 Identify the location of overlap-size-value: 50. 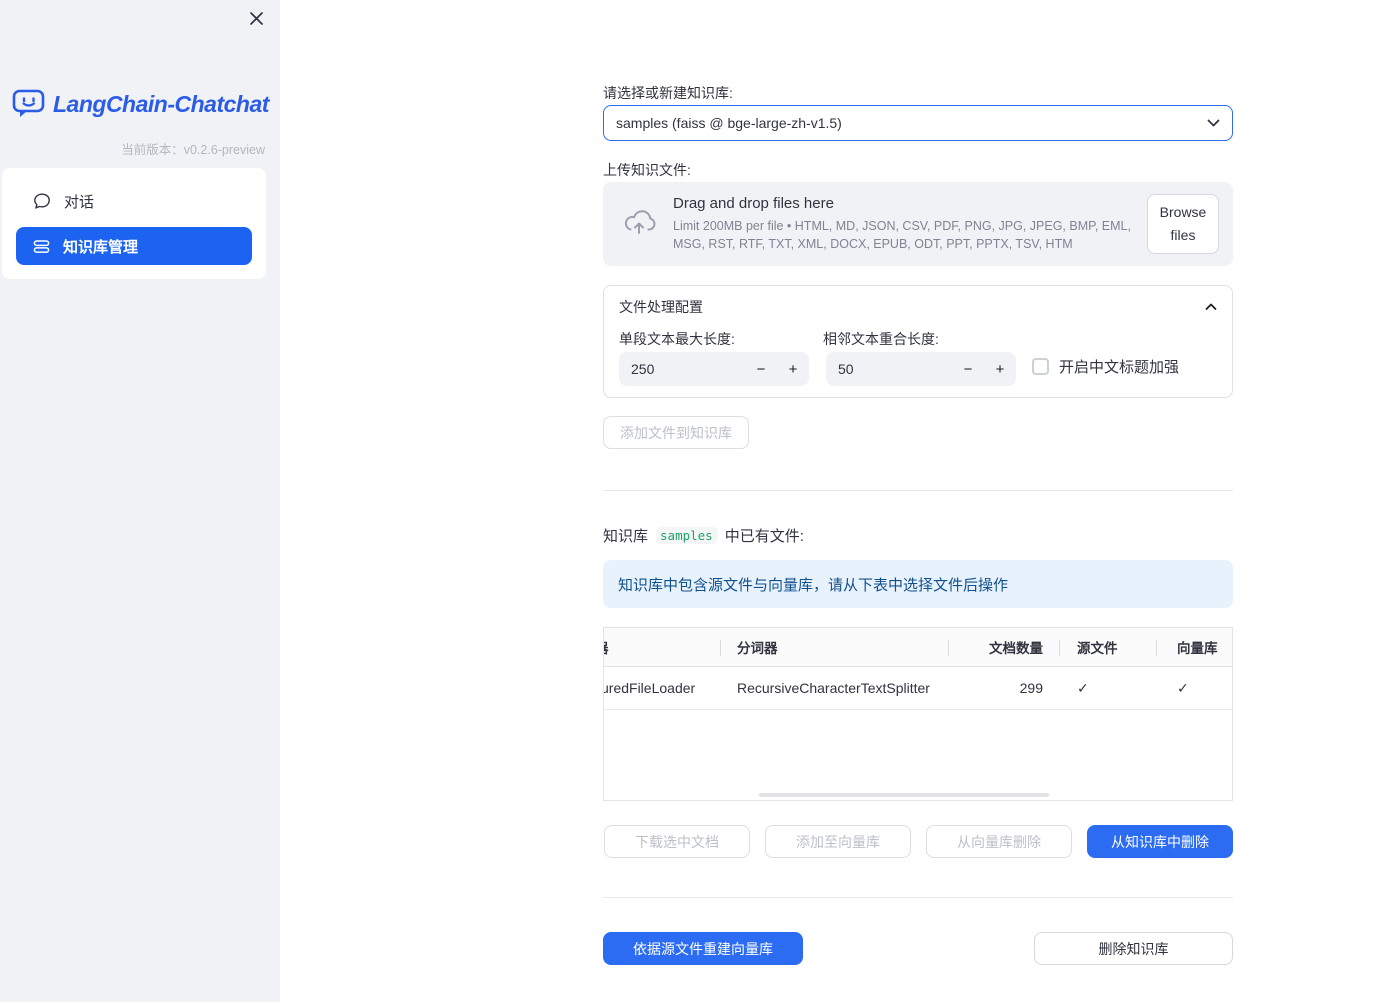
(846, 369).